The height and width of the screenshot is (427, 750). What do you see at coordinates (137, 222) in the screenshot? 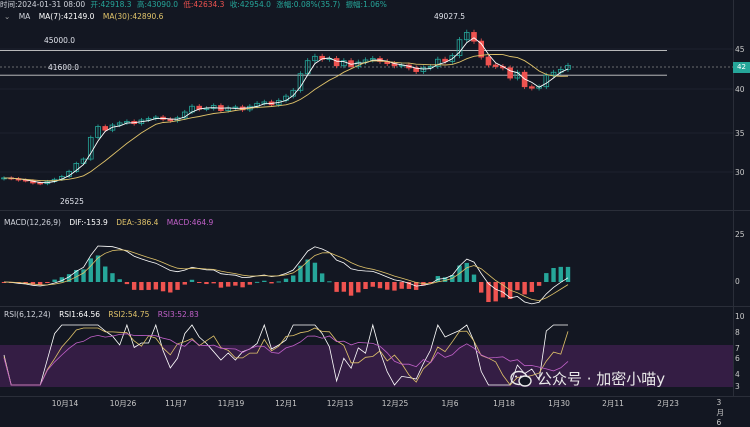
I see `dea-legend: DEA:-386.4` at bounding box center [137, 222].